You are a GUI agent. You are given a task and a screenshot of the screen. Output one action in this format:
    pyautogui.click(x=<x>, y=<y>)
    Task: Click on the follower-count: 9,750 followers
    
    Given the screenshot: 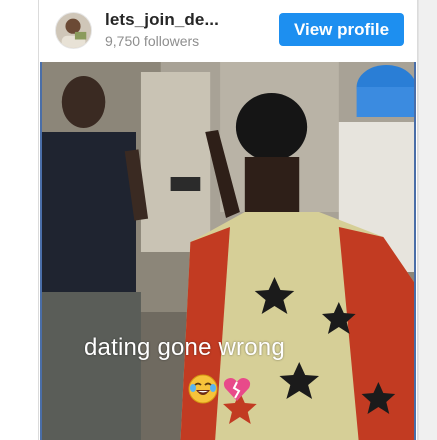 What is the action you would take?
    pyautogui.click(x=152, y=41)
    